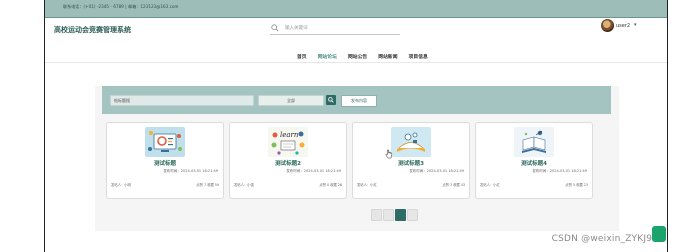 This screenshot has width=680, height=252. I want to click on post-title: 测试标题4, so click(534, 163).